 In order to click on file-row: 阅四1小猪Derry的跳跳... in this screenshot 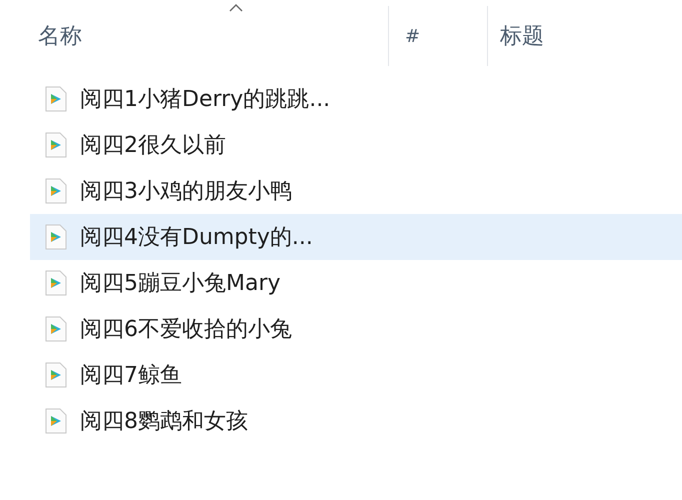, I will do `click(356, 99)`.